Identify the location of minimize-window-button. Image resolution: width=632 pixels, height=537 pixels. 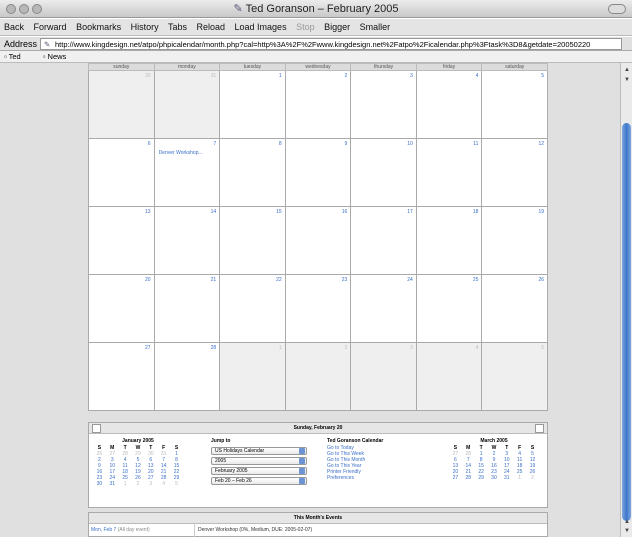
(24, 9).